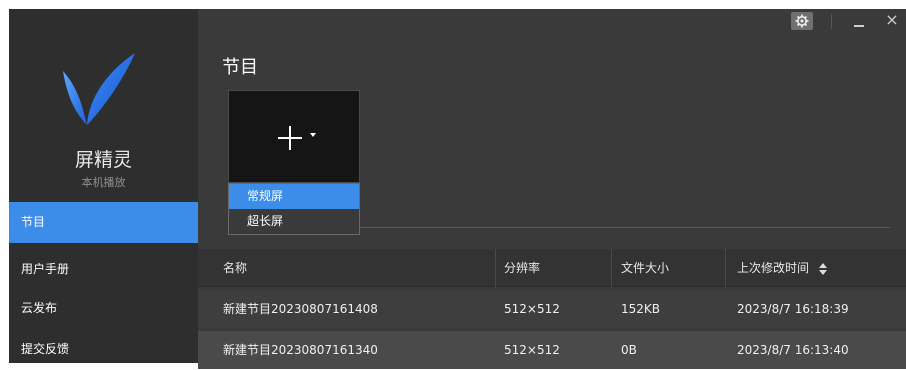  Describe the element at coordinates (773, 268) in the screenshot. I see `column-header-modified-label: 上次修改时间` at that location.